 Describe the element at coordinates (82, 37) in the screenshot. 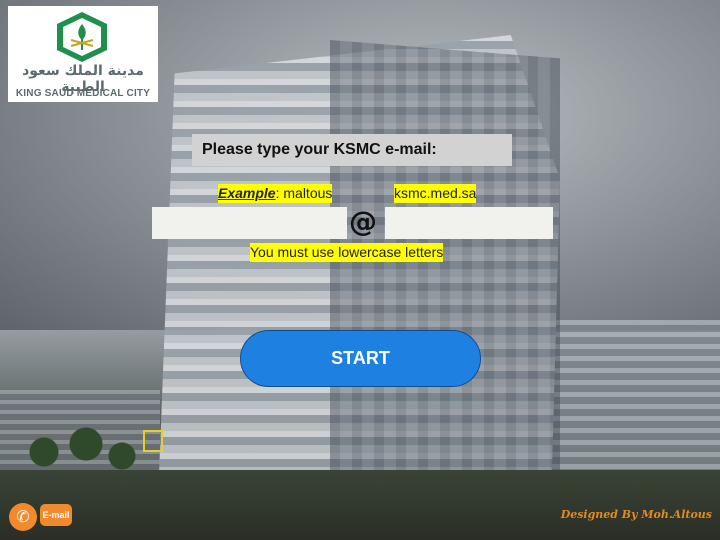

I see `ksmc-emblem-icon` at that location.